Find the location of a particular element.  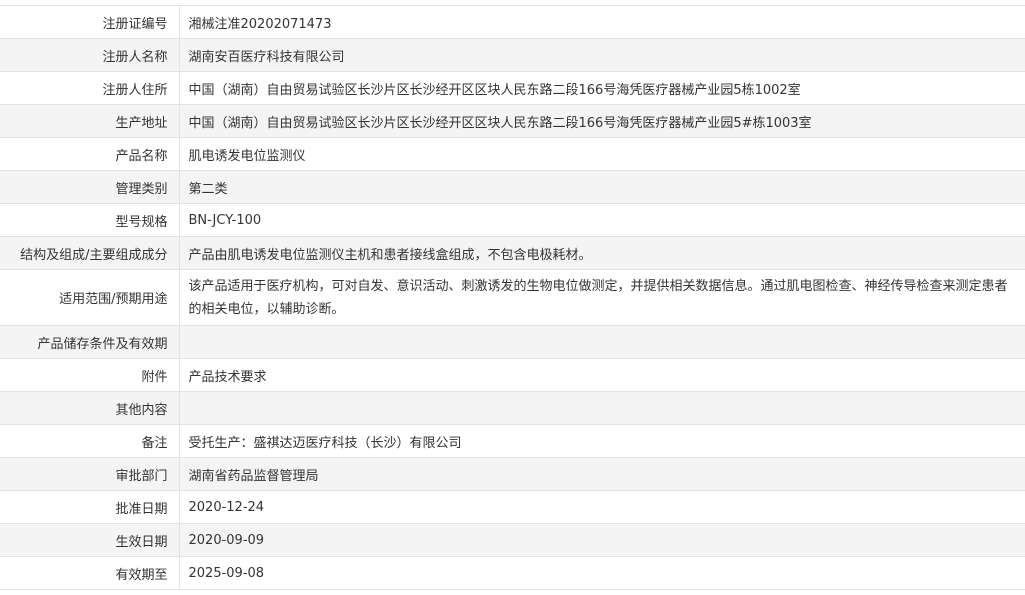

label-model-spec: 型号规格 is located at coordinates (90, 220).